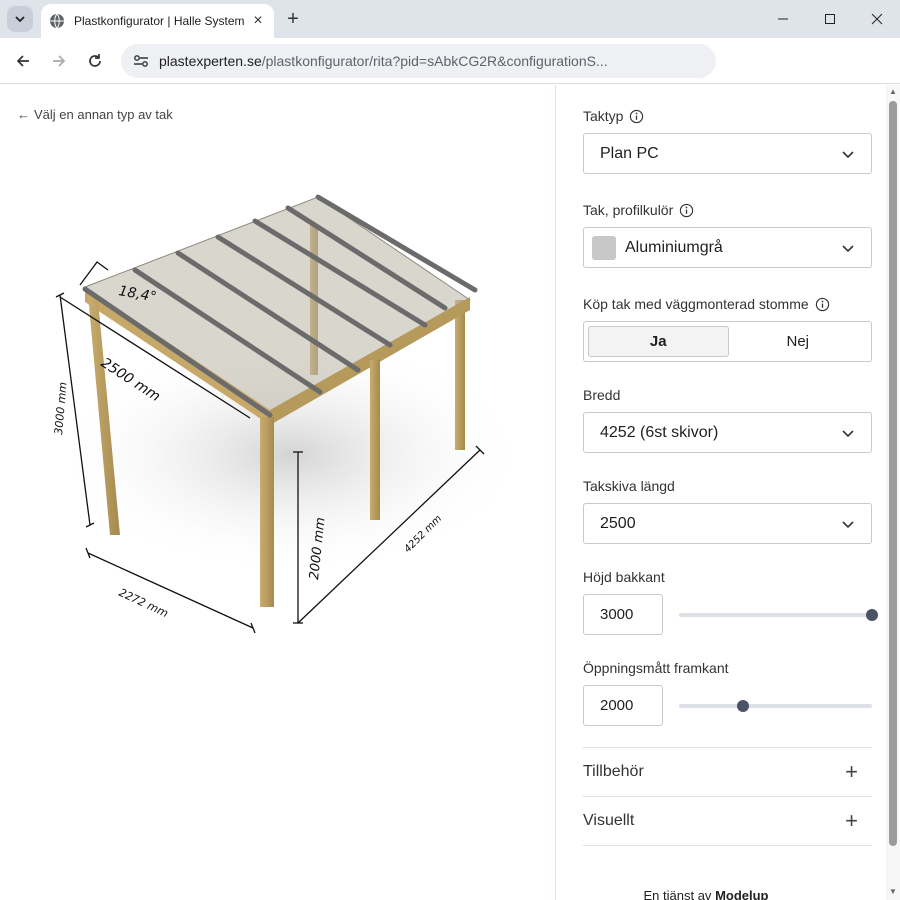  Describe the element at coordinates (727, 771) in the screenshot. I see `tillbehor-accordion: Tillbehör +` at that location.